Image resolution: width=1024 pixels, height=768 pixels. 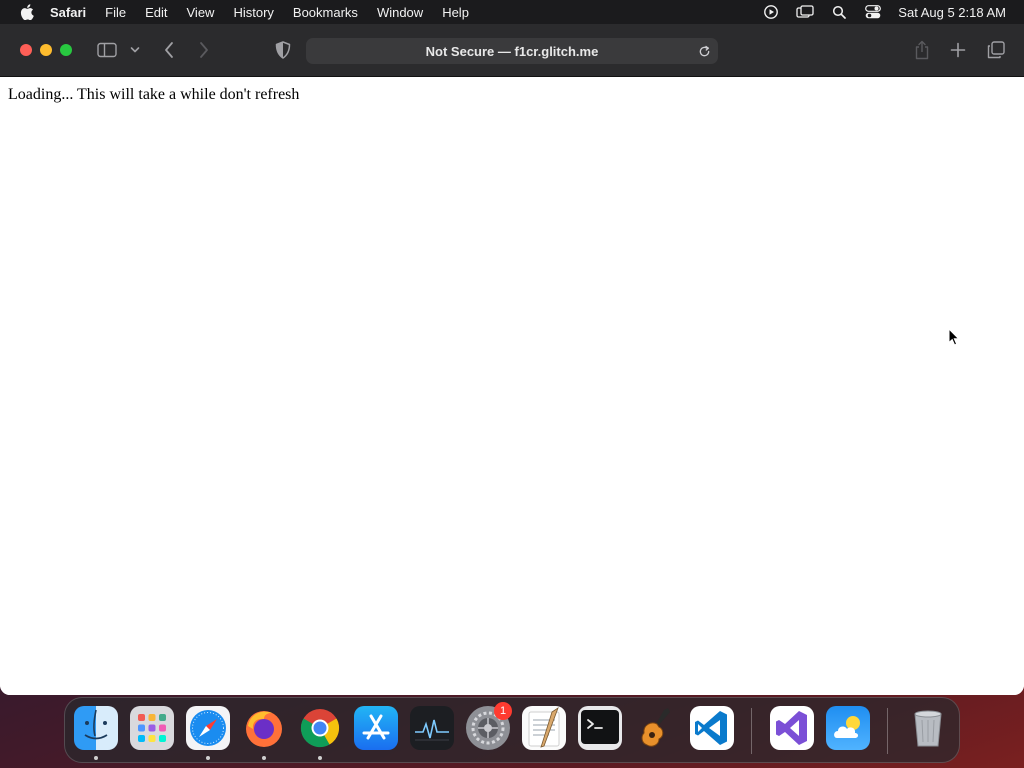 What do you see at coordinates (376, 728) in the screenshot?
I see `app-store-icon` at bounding box center [376, 728].